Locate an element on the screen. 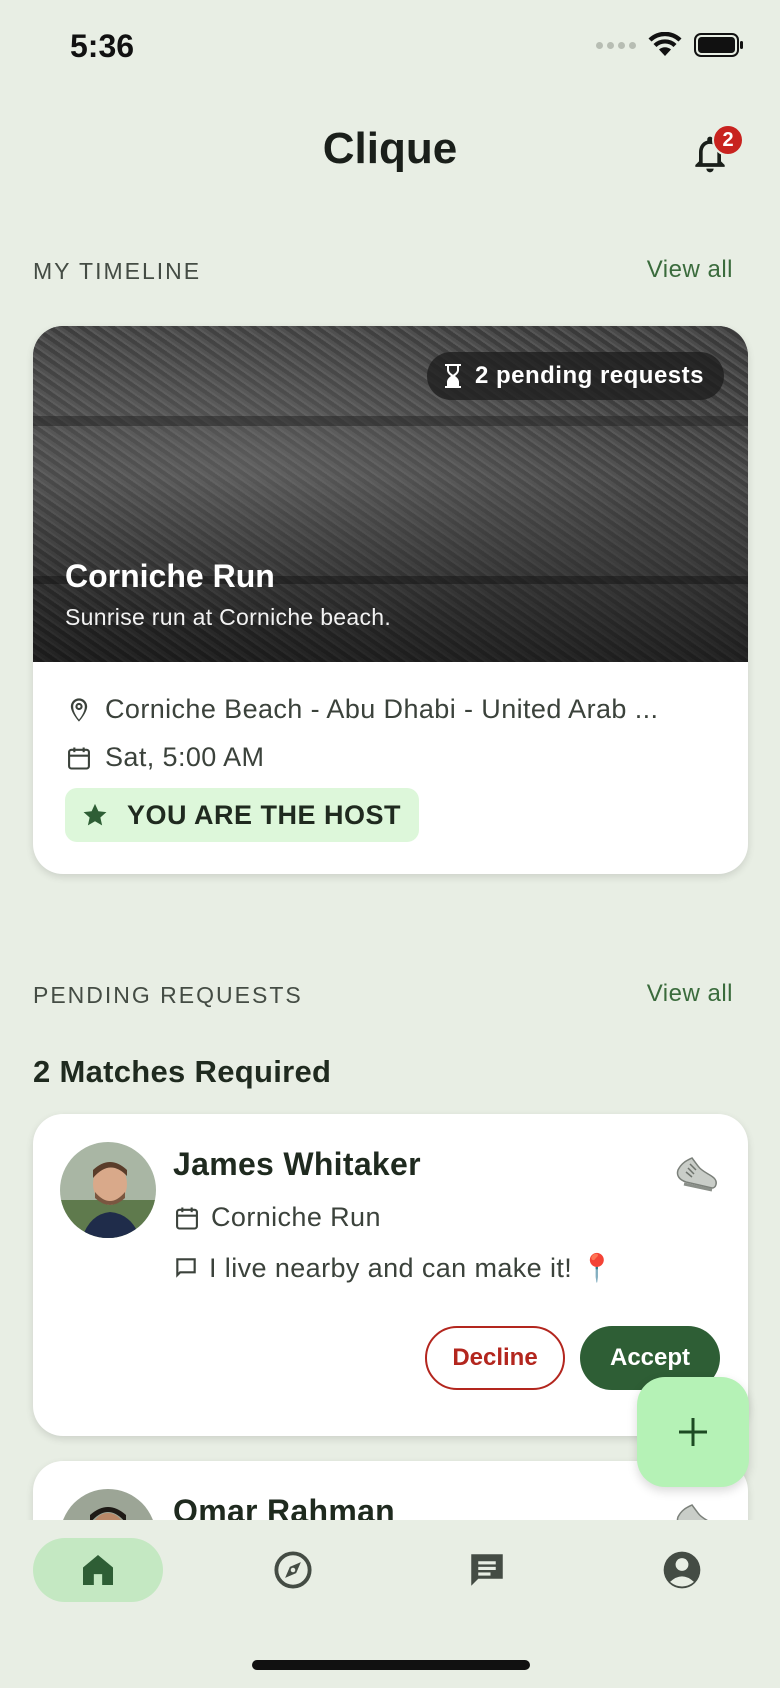 This screenshot has width=780, height=1688. nav-profile is located at coordinates (682, 1570).